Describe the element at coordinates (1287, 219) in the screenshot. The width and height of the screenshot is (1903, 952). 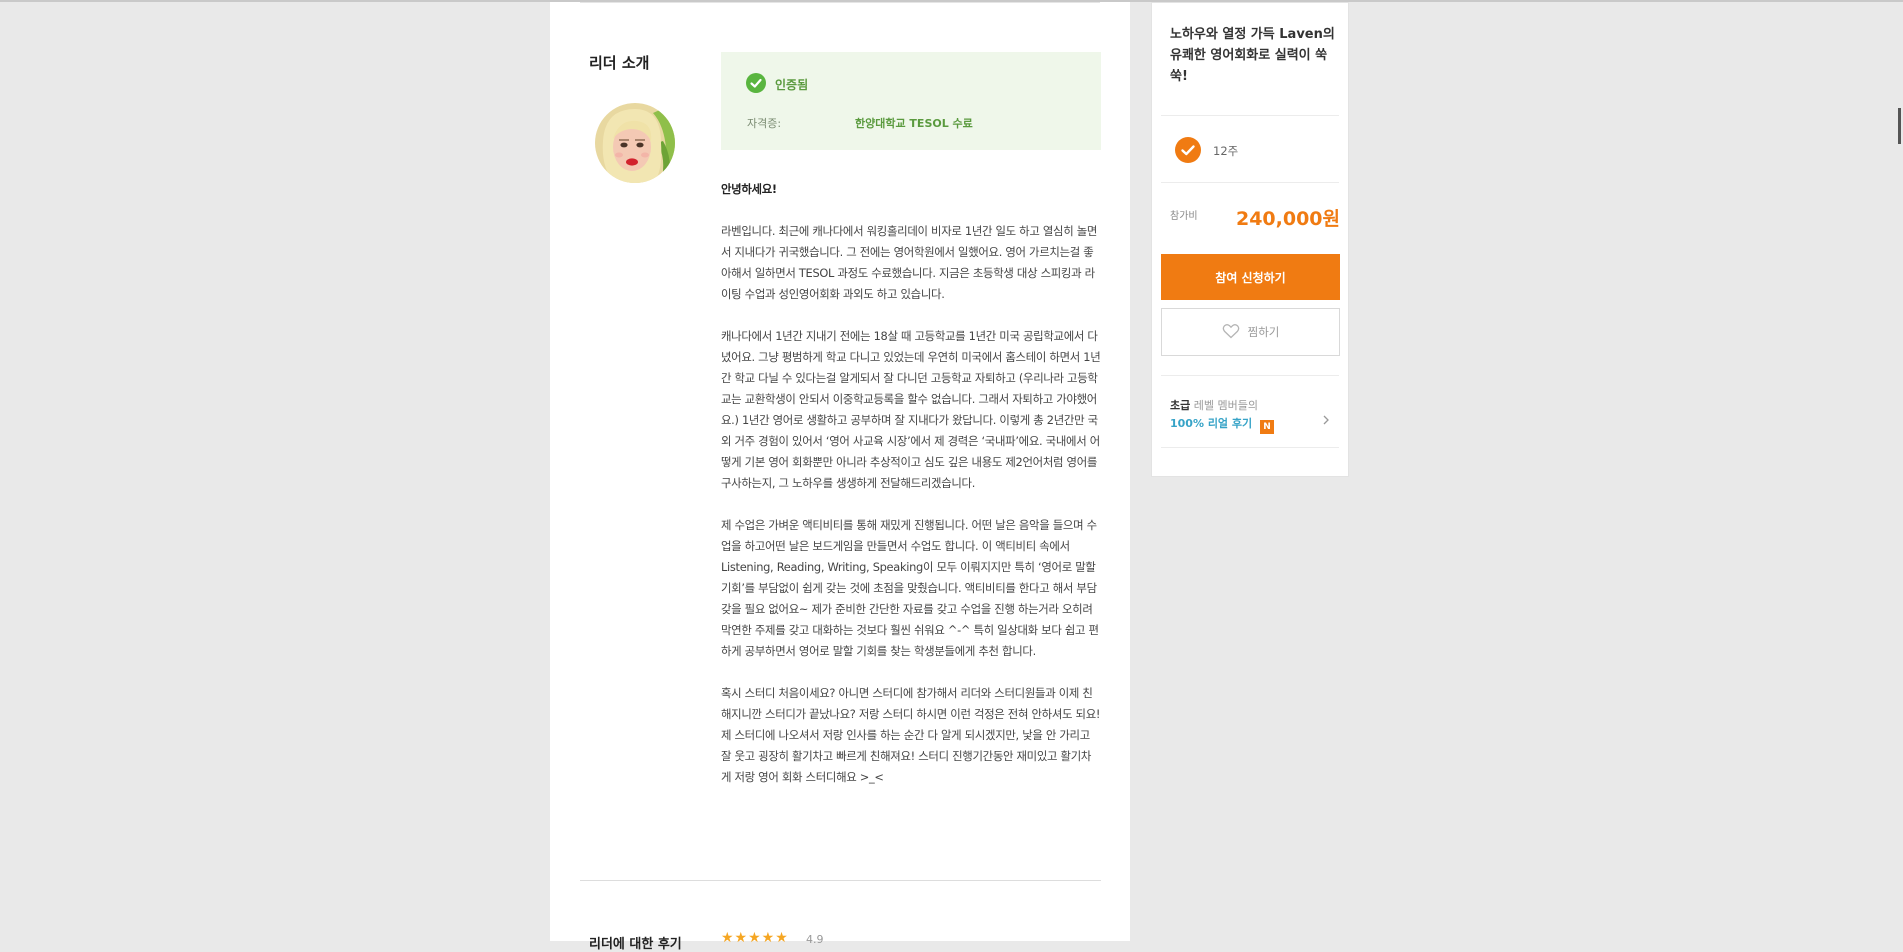
I see `fee-value: 240,000원` at that location.